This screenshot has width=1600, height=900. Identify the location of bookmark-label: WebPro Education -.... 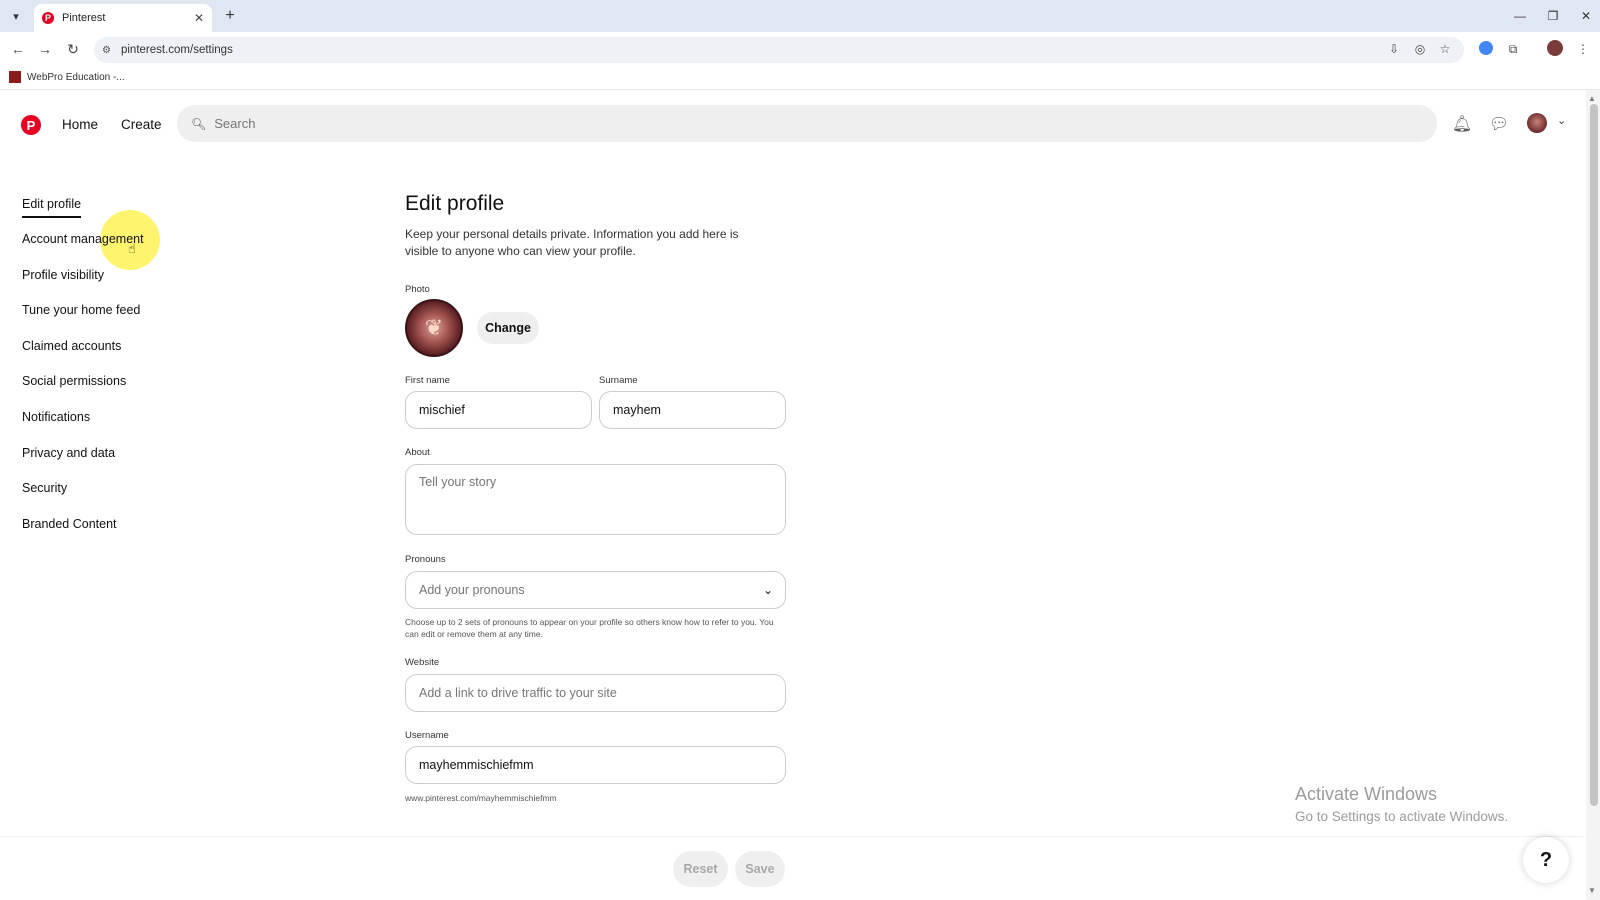
(76, 77).